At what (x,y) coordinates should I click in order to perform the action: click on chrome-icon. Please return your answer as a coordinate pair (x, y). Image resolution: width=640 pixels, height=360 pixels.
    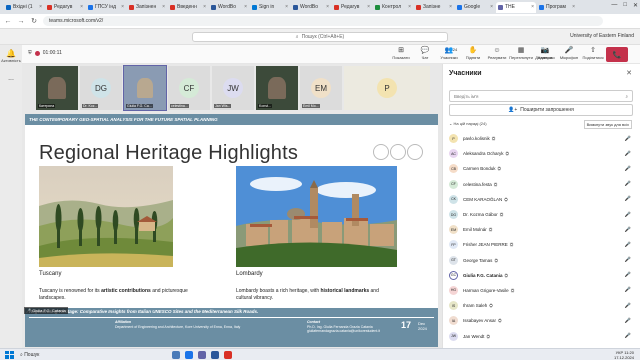
    Looking at the image, I should click on (189, 355).